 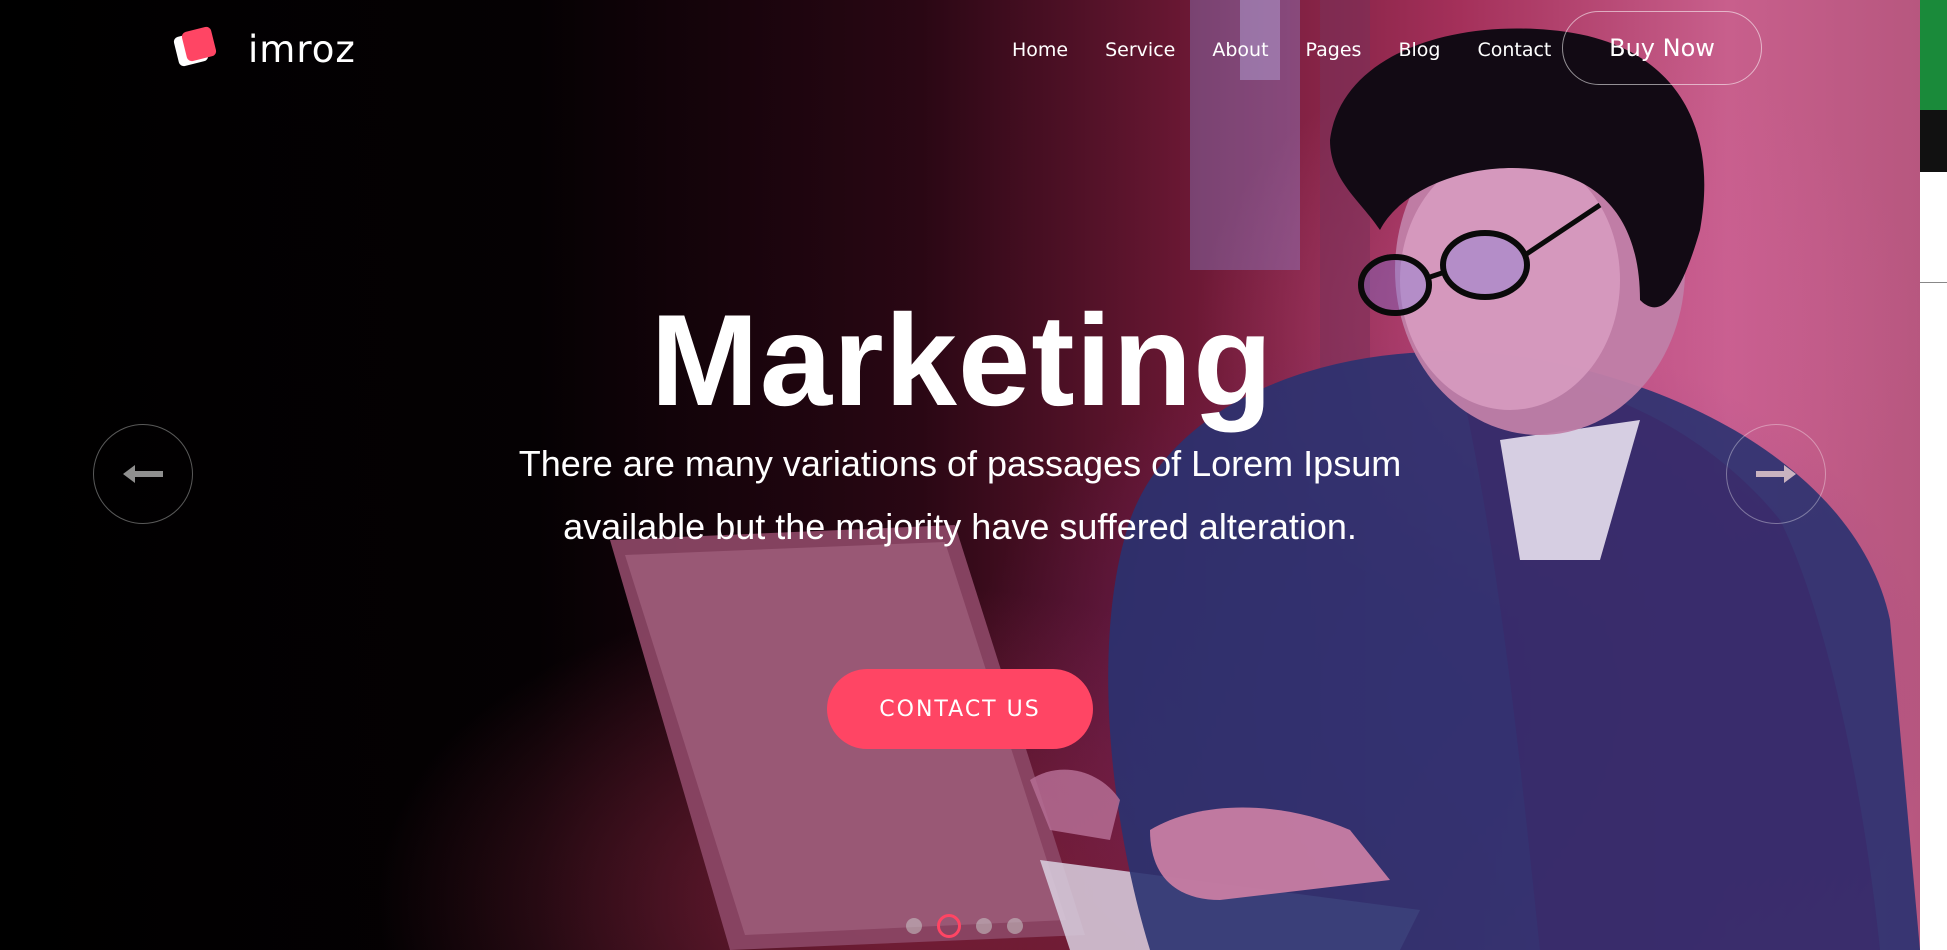 I want to click on brand-name: imroz, so click(x=302, y=49).